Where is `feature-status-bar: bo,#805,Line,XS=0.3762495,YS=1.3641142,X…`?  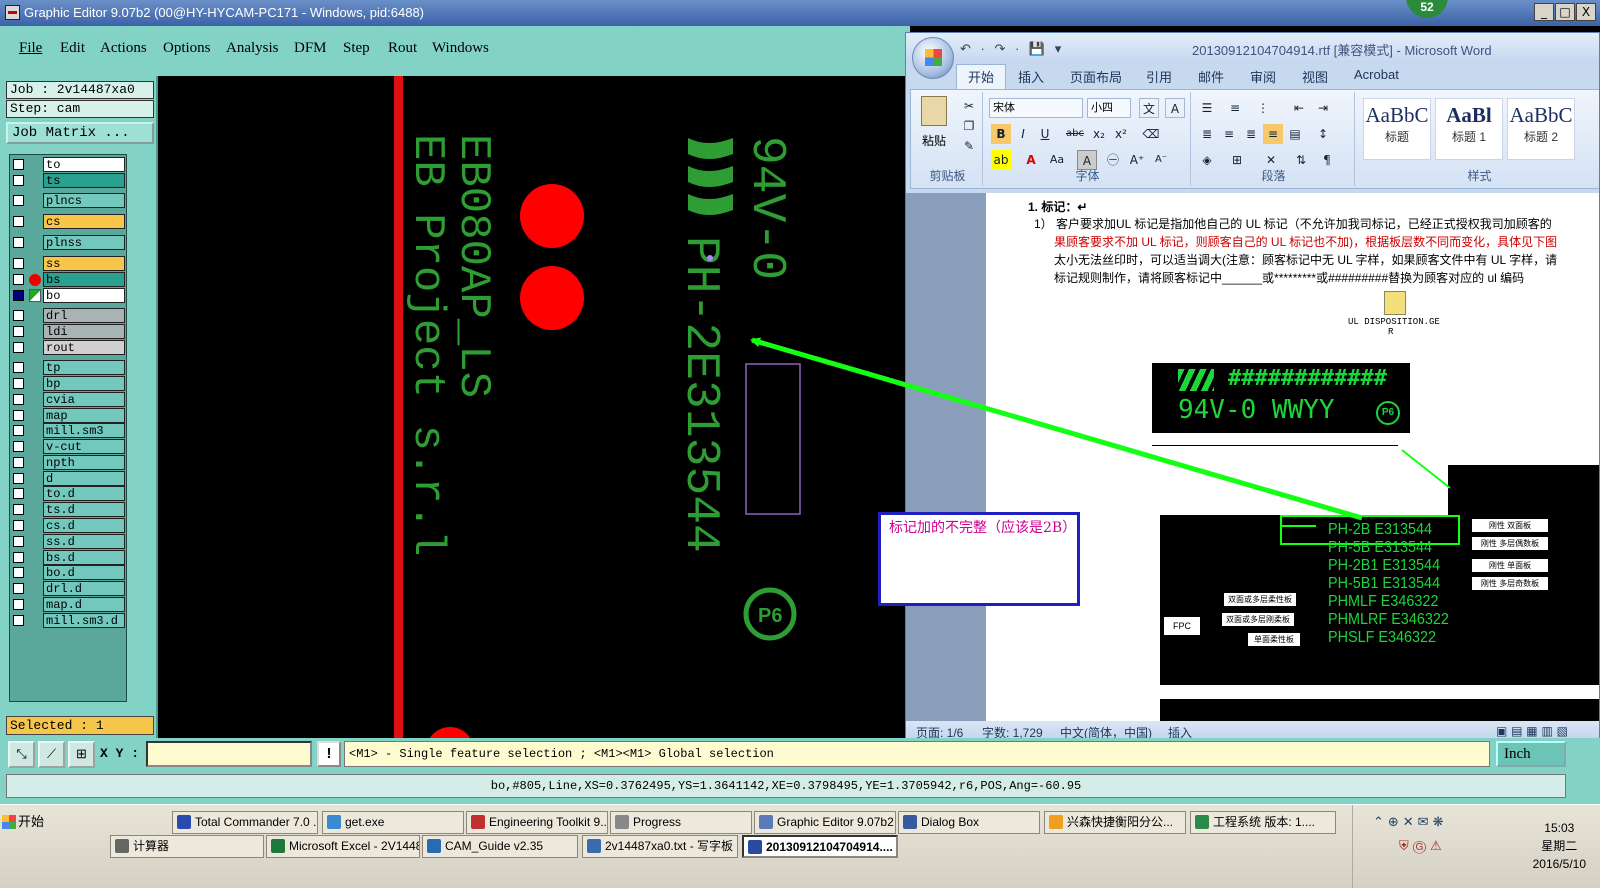
feature-status-bar: bo,#805,Line,XS=0.3762495,YS=1.3641142,X… is located at coordinates (800, 787).